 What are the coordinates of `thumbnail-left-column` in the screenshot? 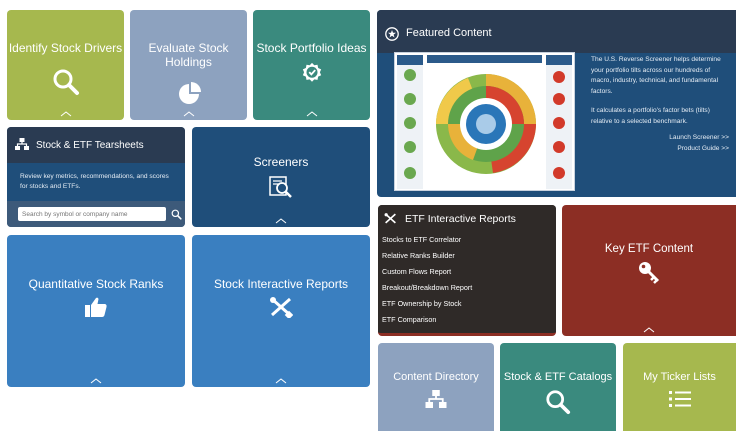 It's located at (410, 122).